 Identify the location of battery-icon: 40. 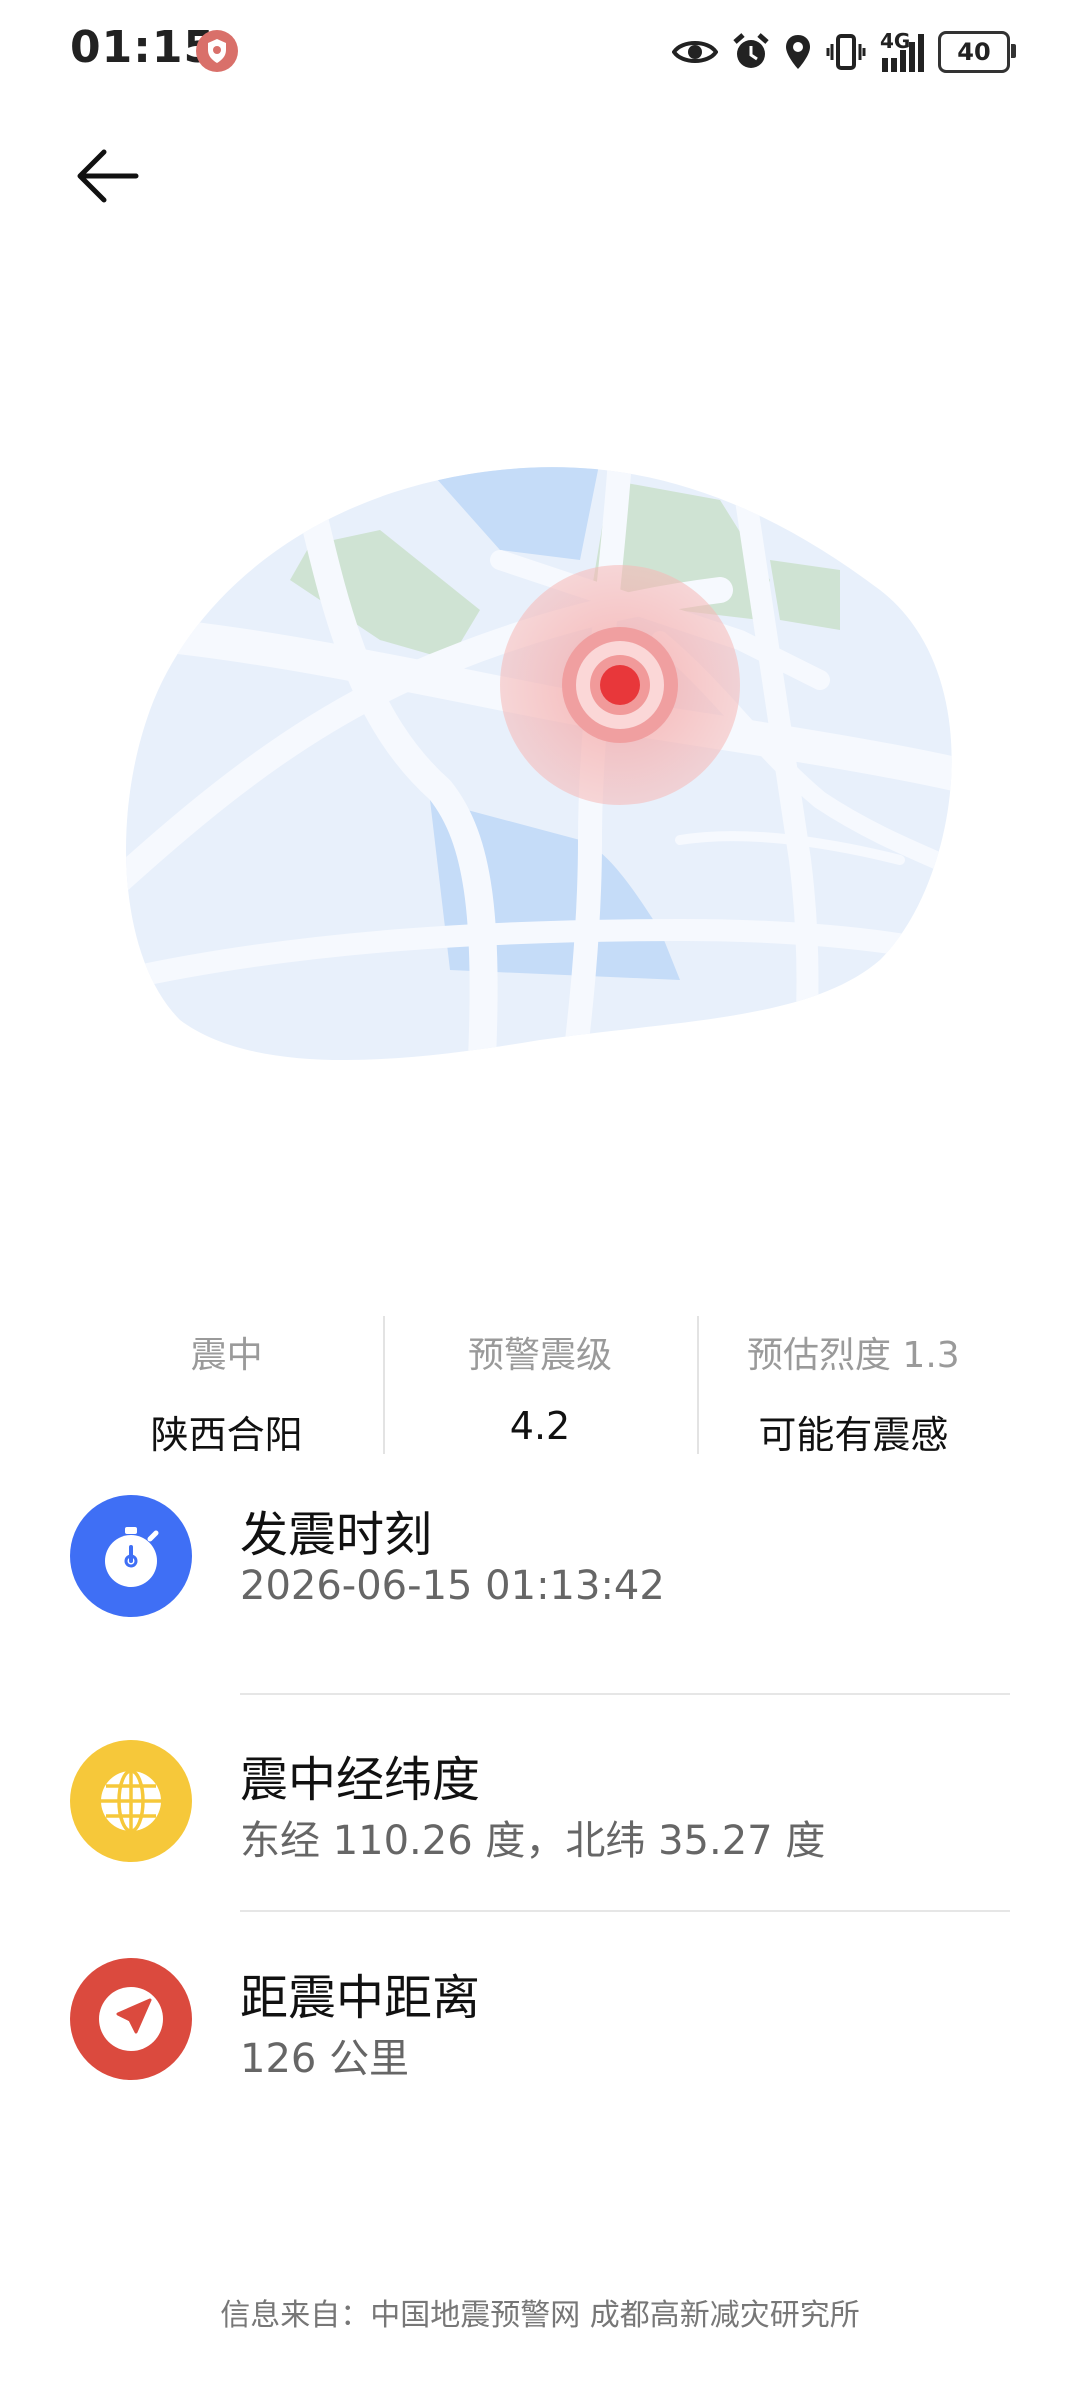
(977, 52).